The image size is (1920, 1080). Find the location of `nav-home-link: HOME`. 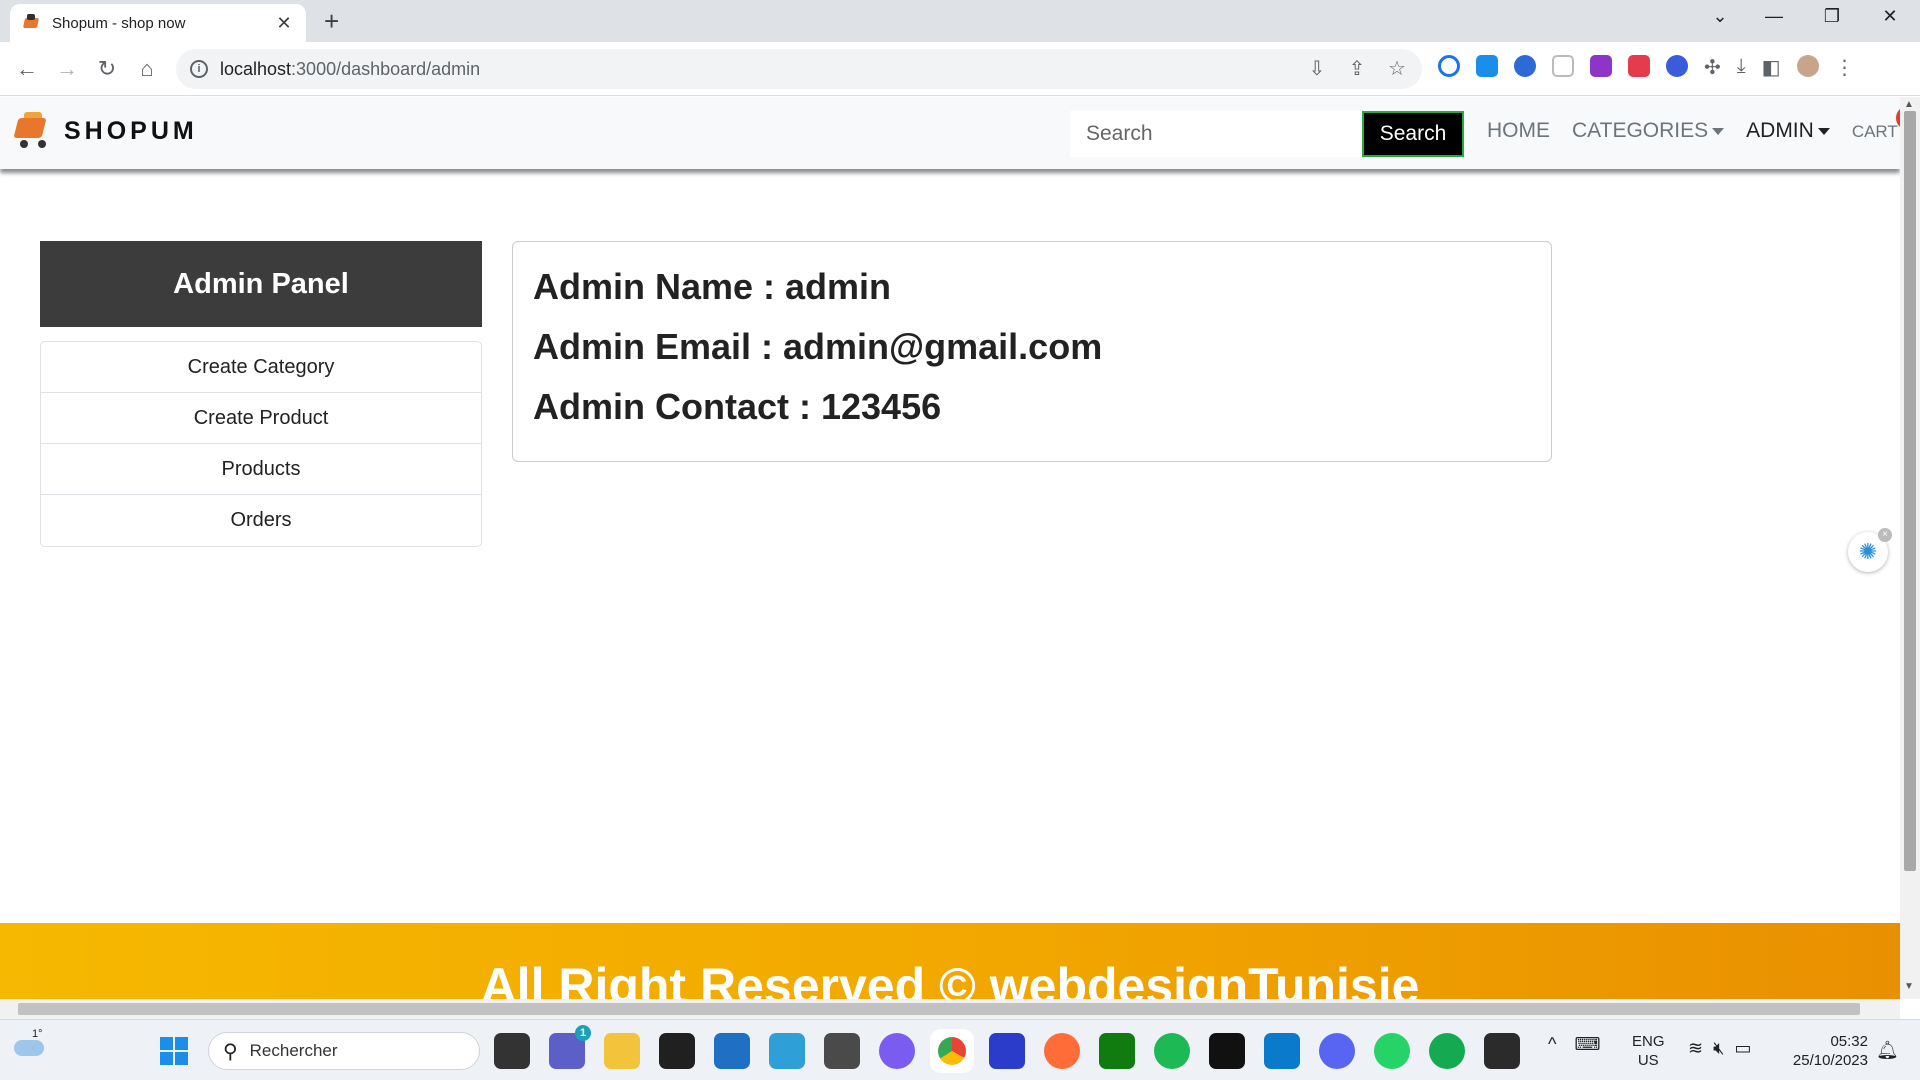

nav-home-link: HOME is located at coordinates (1518, 131).